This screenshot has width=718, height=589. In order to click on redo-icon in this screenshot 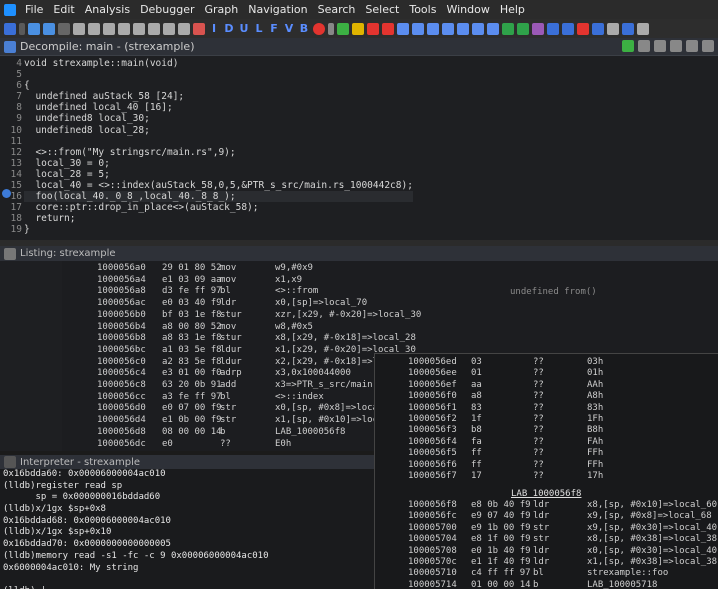, I will do `click(523, 28)`.